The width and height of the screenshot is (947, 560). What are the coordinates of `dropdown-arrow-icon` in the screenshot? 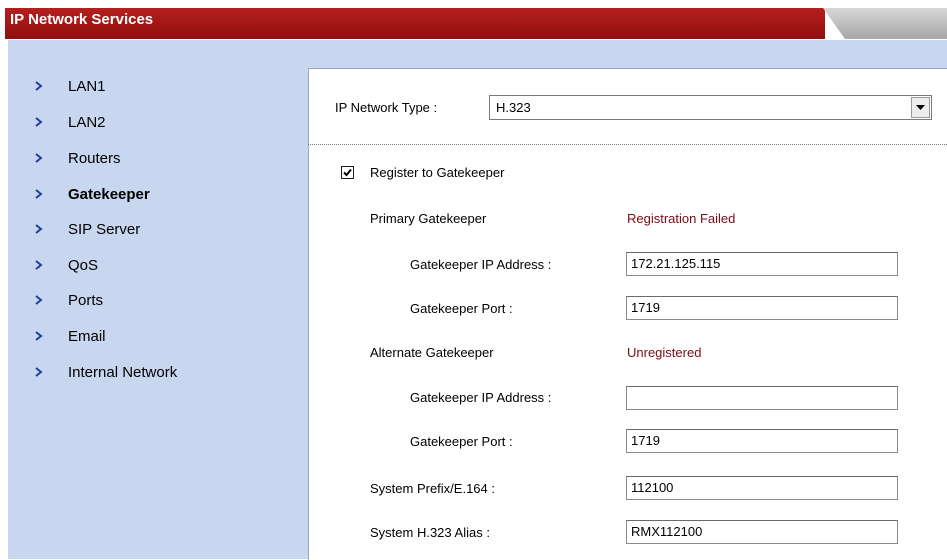 It's located at (920, 107).